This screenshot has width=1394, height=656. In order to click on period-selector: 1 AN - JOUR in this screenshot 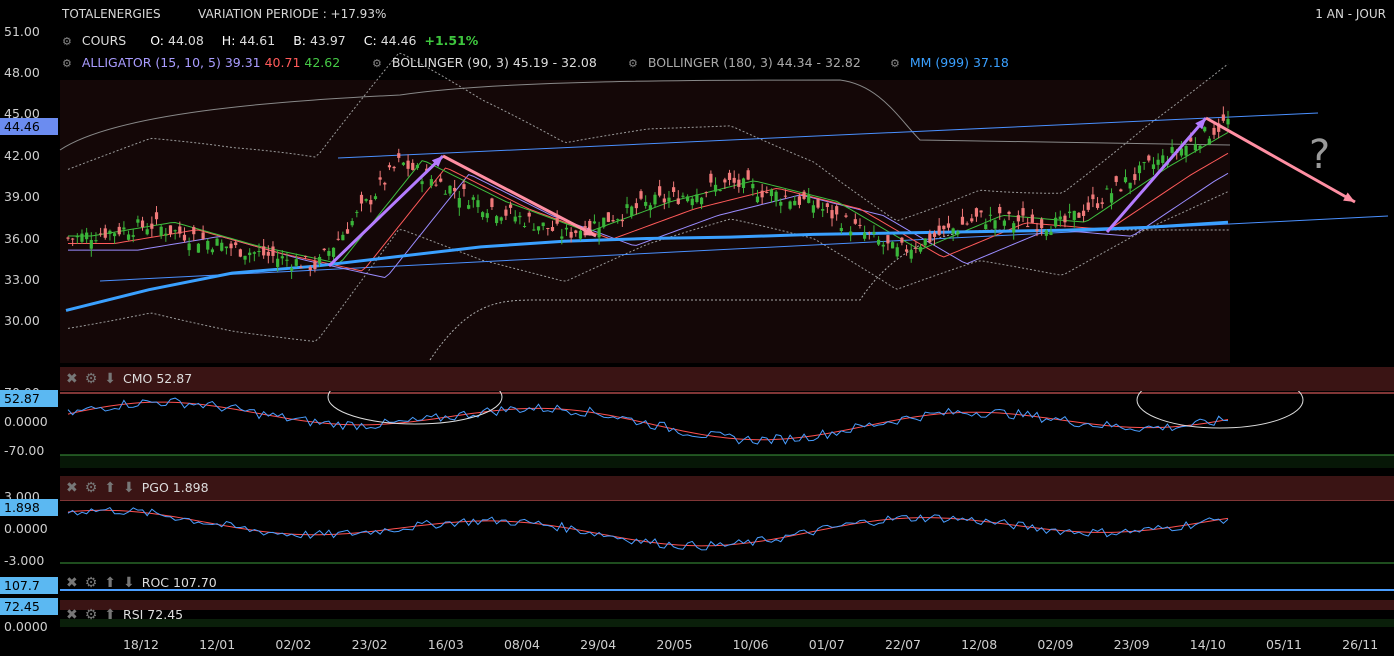, I will do `click(1350, 14)`.